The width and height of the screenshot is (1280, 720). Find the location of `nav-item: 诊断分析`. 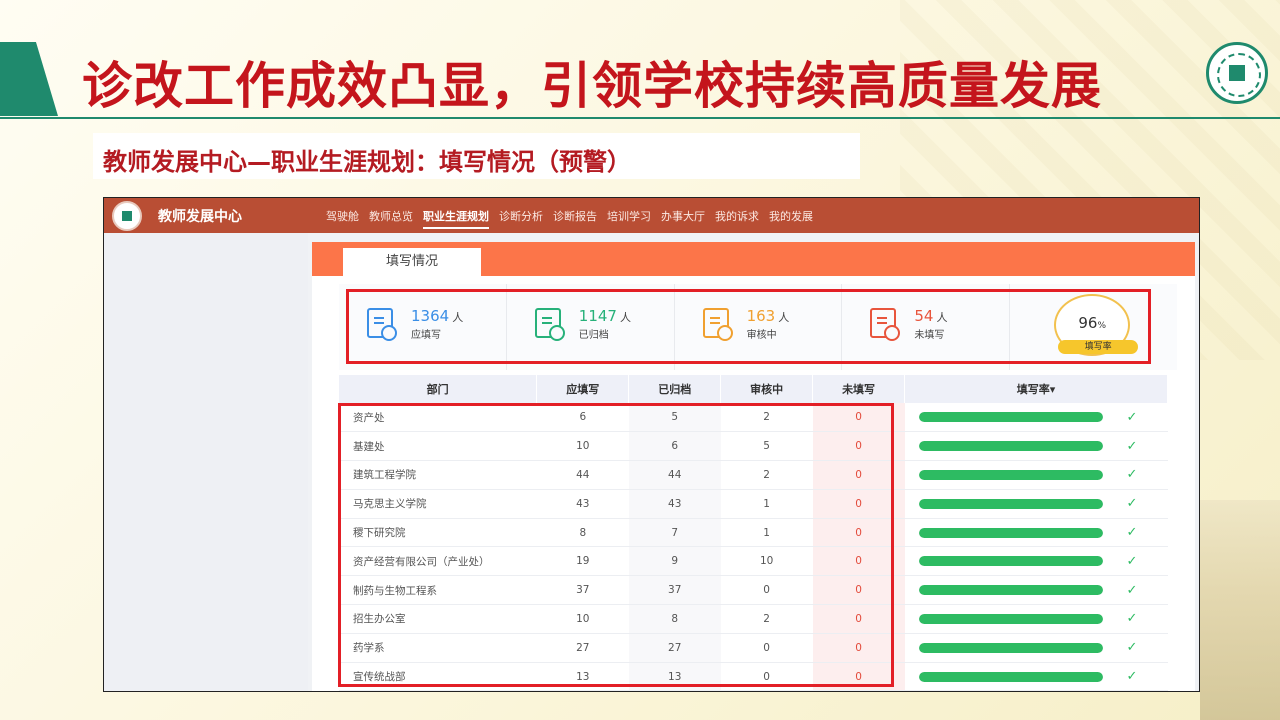

nav-item: 诊断分析 is located at coordinates (521, 218).